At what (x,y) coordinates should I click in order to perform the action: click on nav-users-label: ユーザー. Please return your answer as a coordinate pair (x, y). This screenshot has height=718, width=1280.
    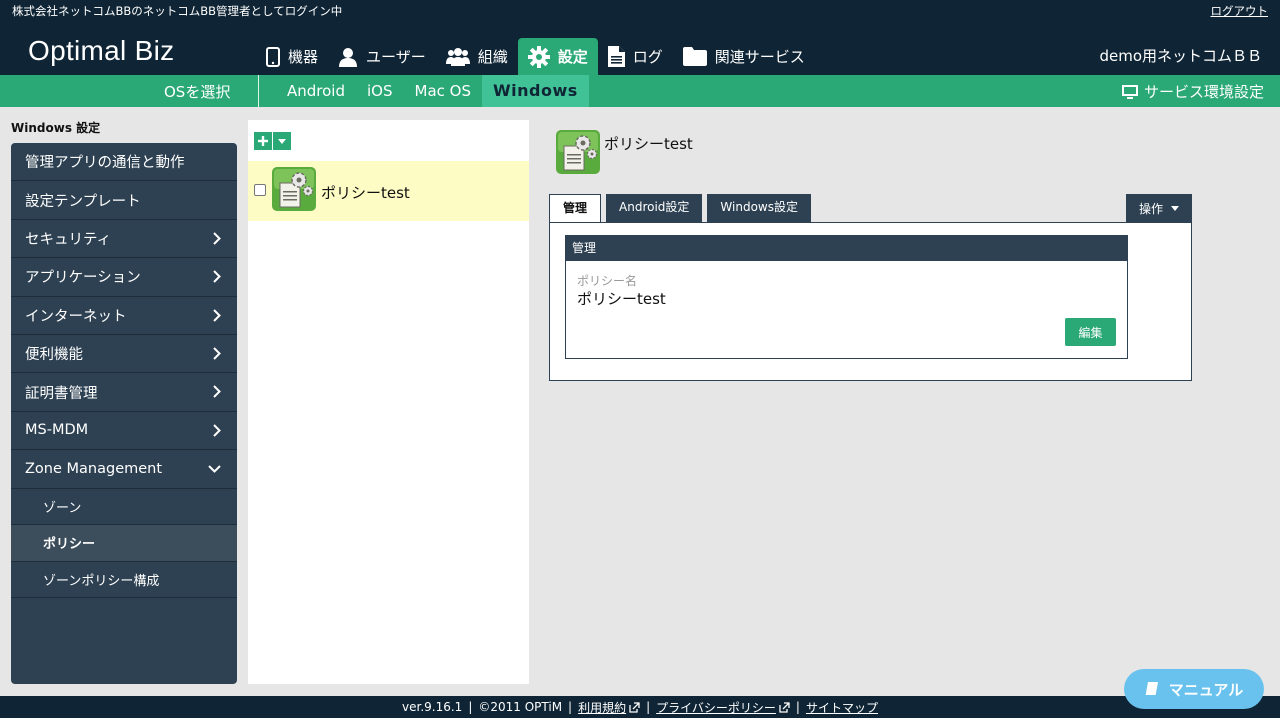
    Looking at the image, I should click on (396, 57).